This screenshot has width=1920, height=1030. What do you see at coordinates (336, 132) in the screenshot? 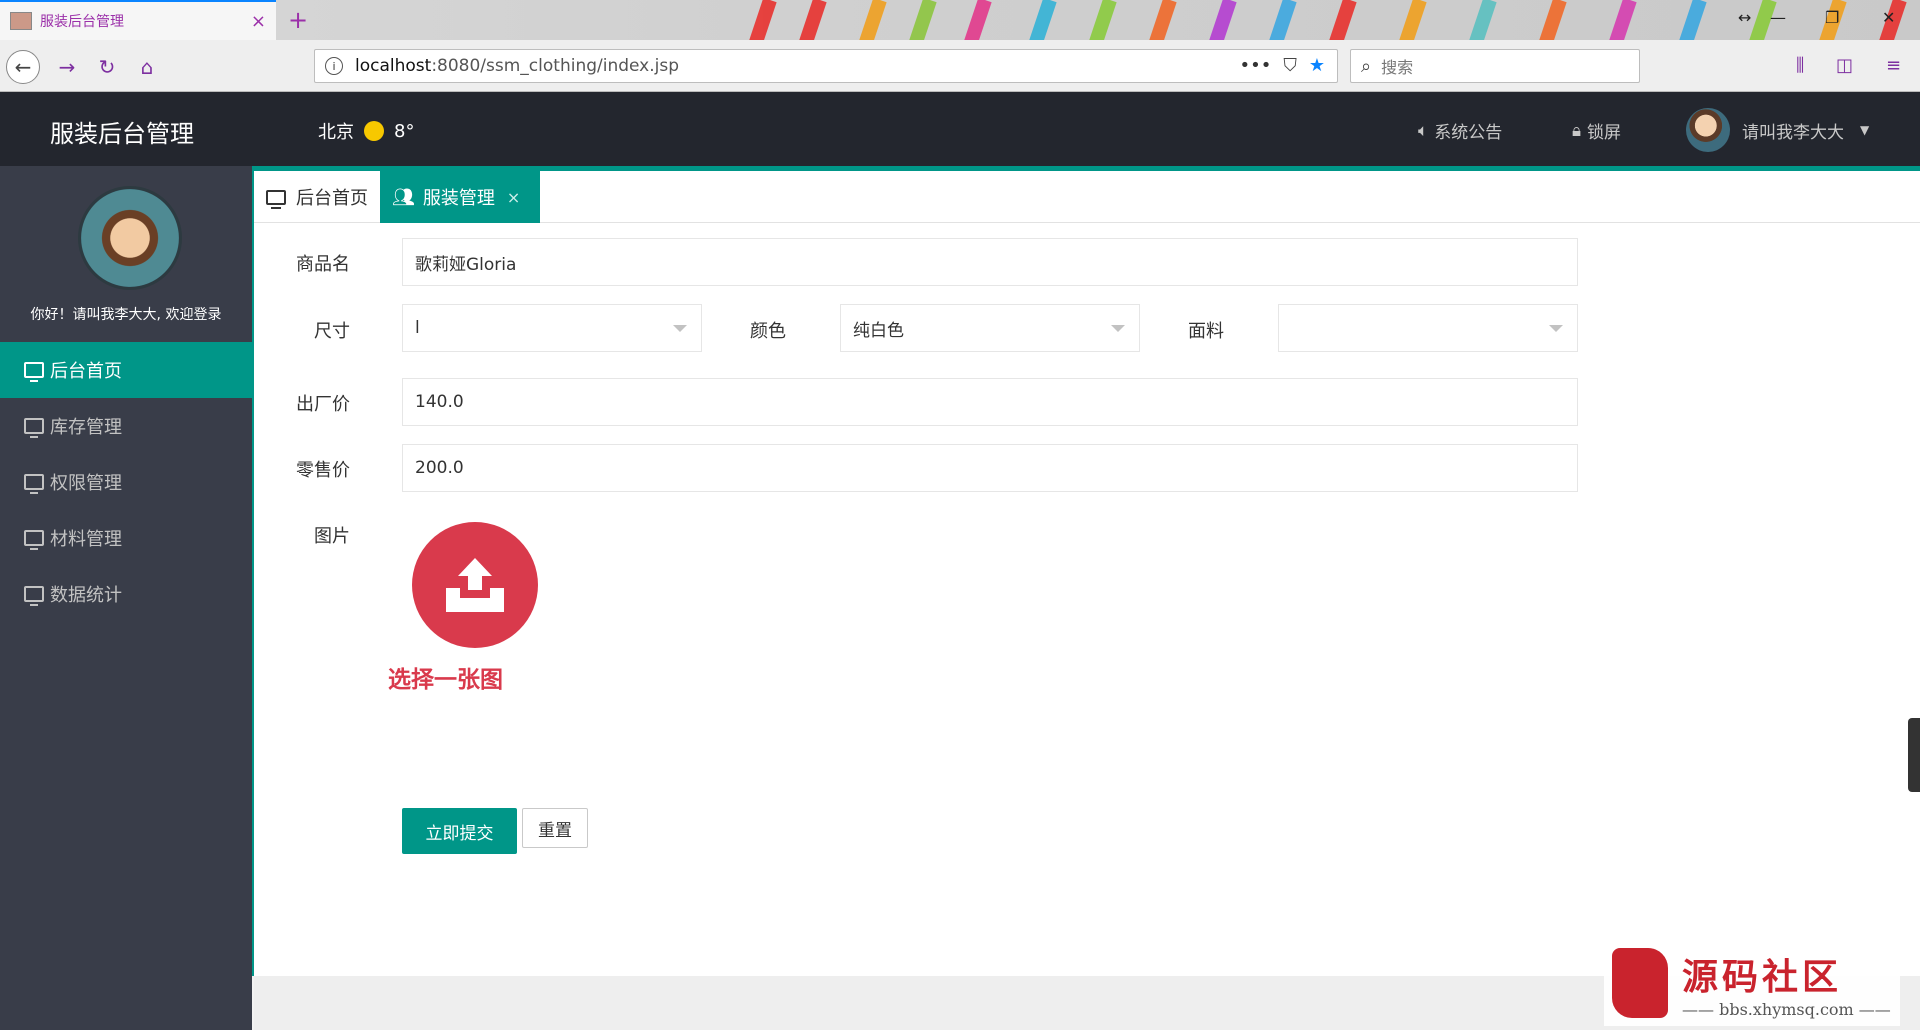
I see `weather-city: 北京` at bounding box center [336, 132].